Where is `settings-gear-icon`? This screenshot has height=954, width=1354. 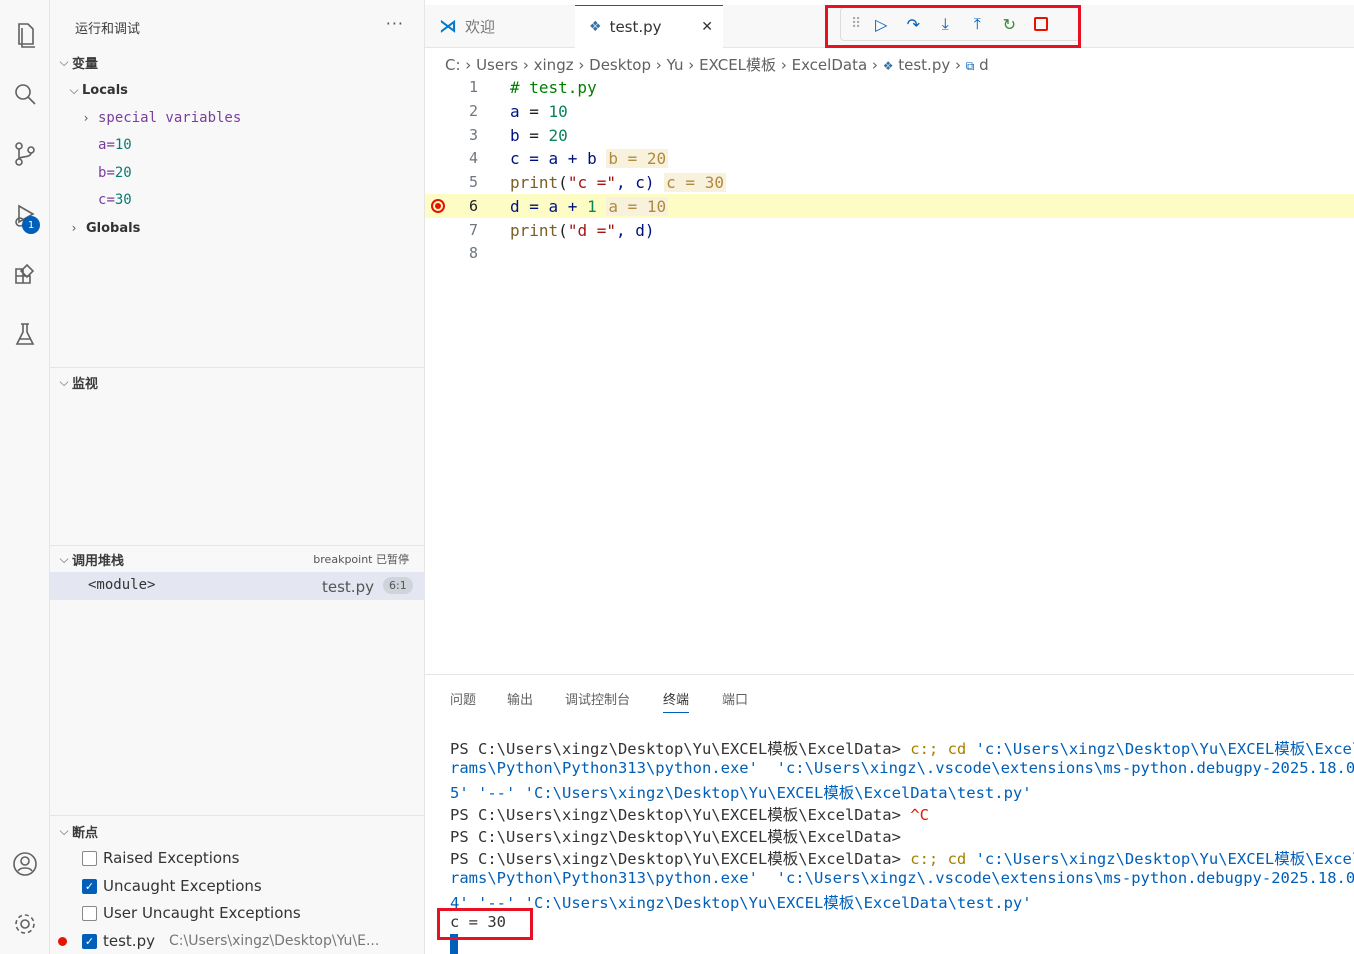
settings-gear-icon is located at coordinates (25, 924).